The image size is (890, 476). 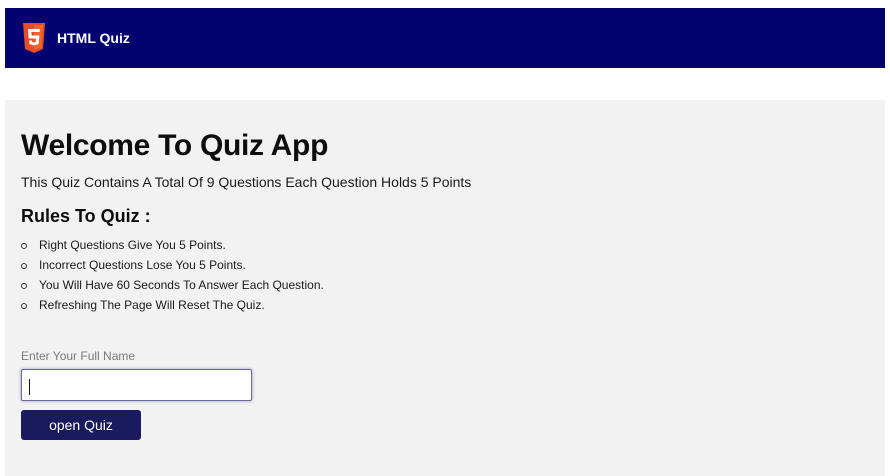 What do you see at coordinates (93, 38) in the screenshot?
I see `app-title: HTML Quiz` at bounding box center [93, 38].